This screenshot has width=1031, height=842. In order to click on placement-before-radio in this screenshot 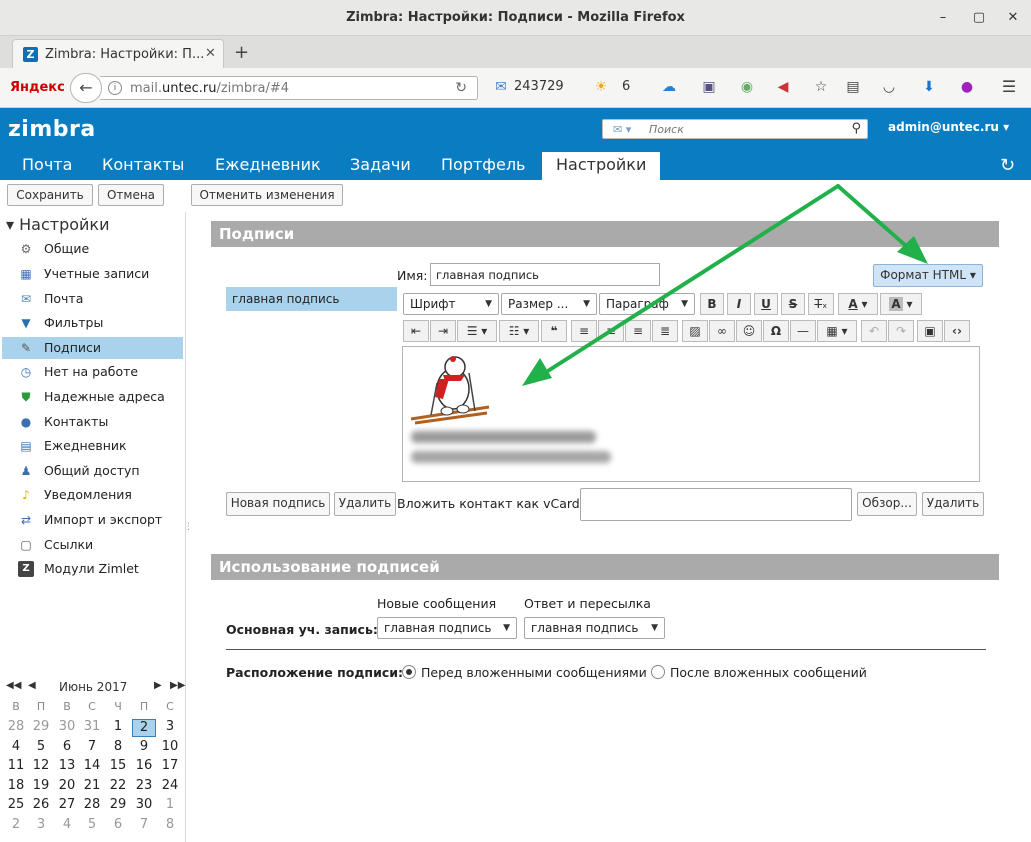, I will do `click(409, 672)`.